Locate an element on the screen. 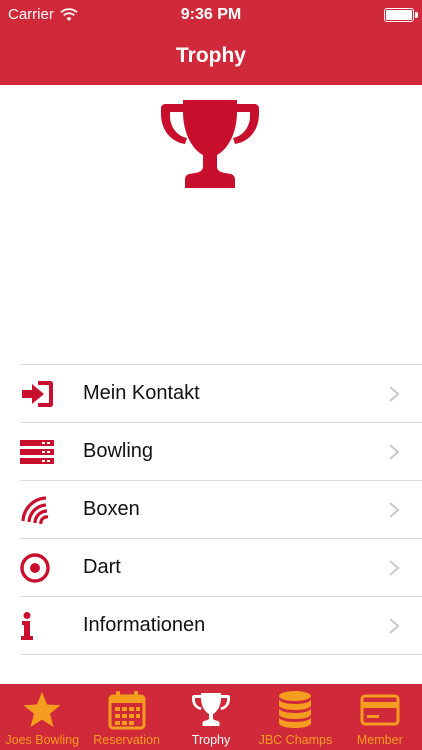  menu-item-label: Boxen is located at coordinates (111, 509).